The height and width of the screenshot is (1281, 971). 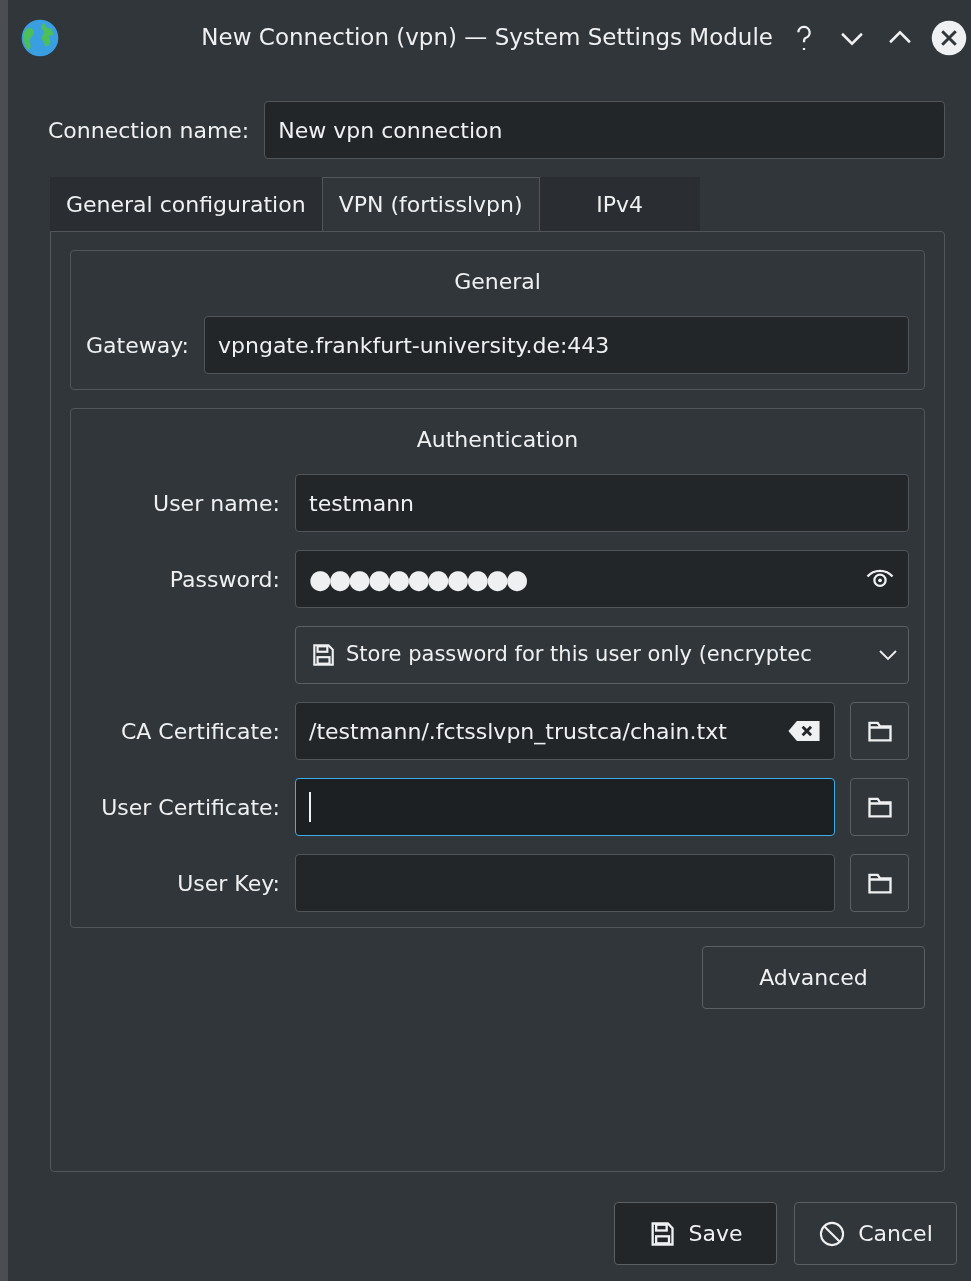 What do you see at coordinates (497, 282) in the screenshot?
I see `group-title: General` at bounding box center [497, 282].